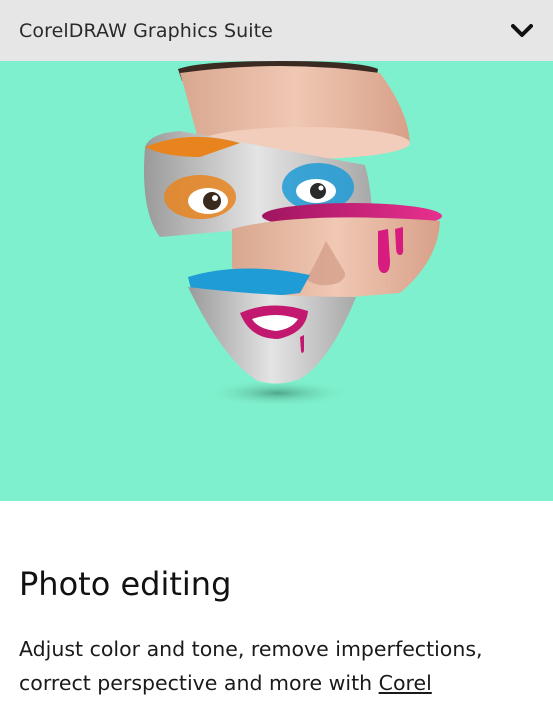 This screenshot has height=709, width=553. I want to click on header-title: CorelDRAW Graphics Suite, so click(146, 30).